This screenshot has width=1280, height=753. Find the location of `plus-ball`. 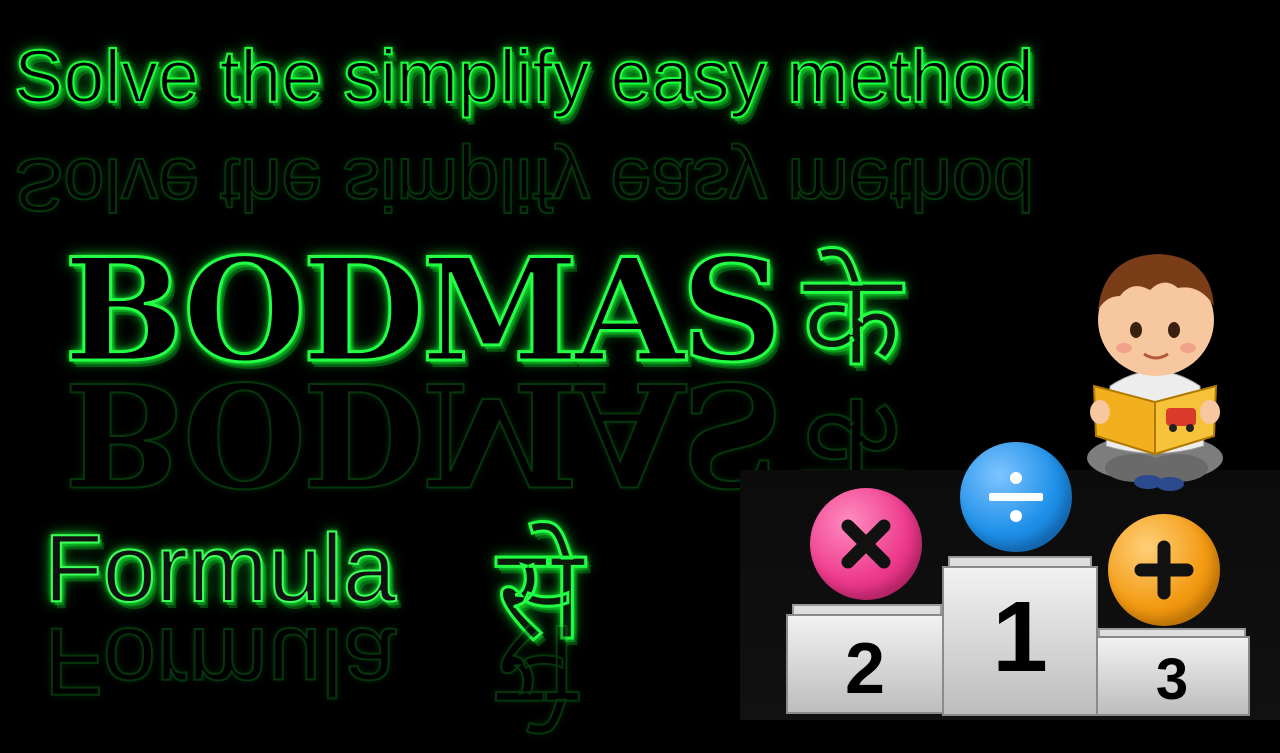

plus-ball is located at coordinates (1164, 570).